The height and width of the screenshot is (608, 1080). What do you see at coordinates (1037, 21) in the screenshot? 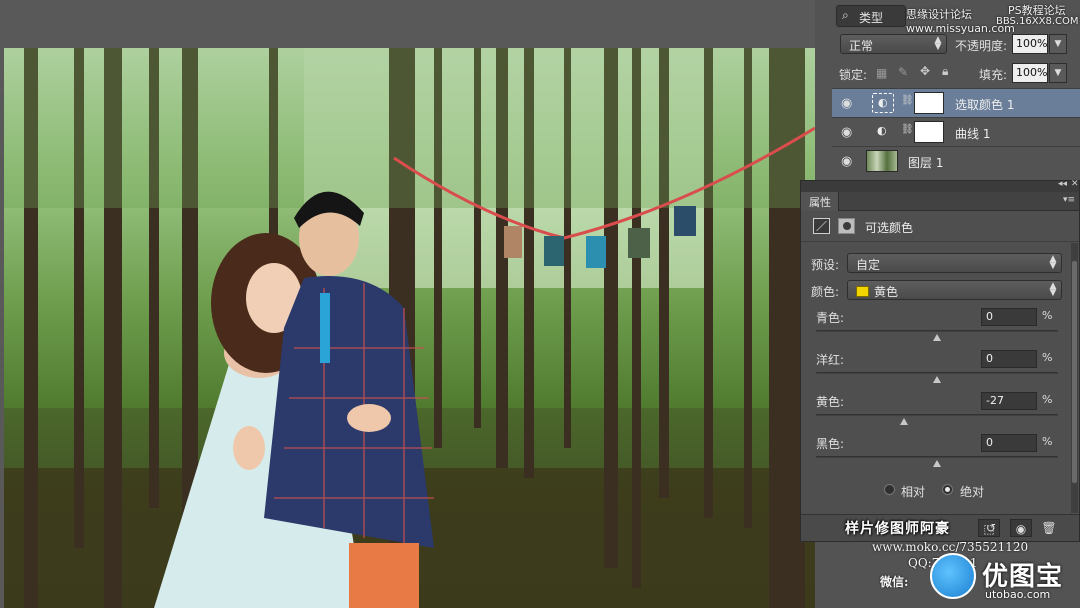
I see `watermark-top-3: BBS.16XX8.COM` at bounding box center [1037, 21].